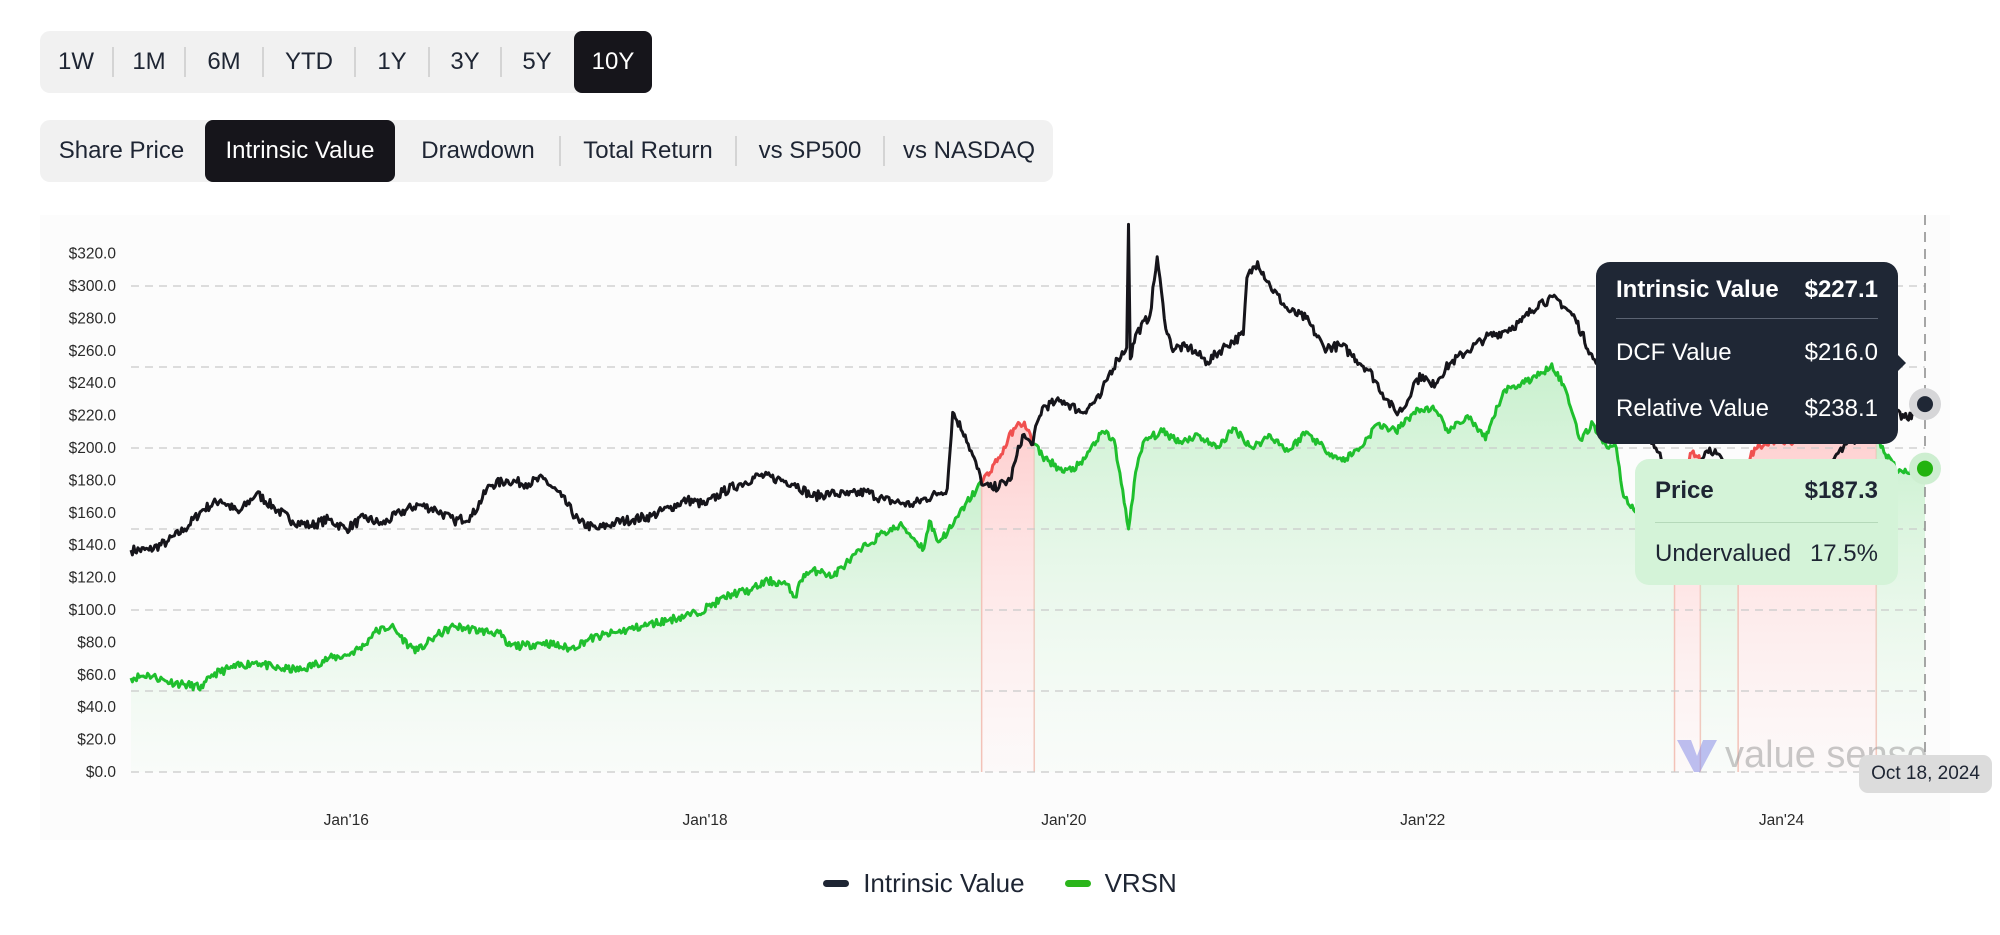 The width and height of the screenshot is (2000, 935). I want to click on range-option-ytd: YTD, so click(309, 62).